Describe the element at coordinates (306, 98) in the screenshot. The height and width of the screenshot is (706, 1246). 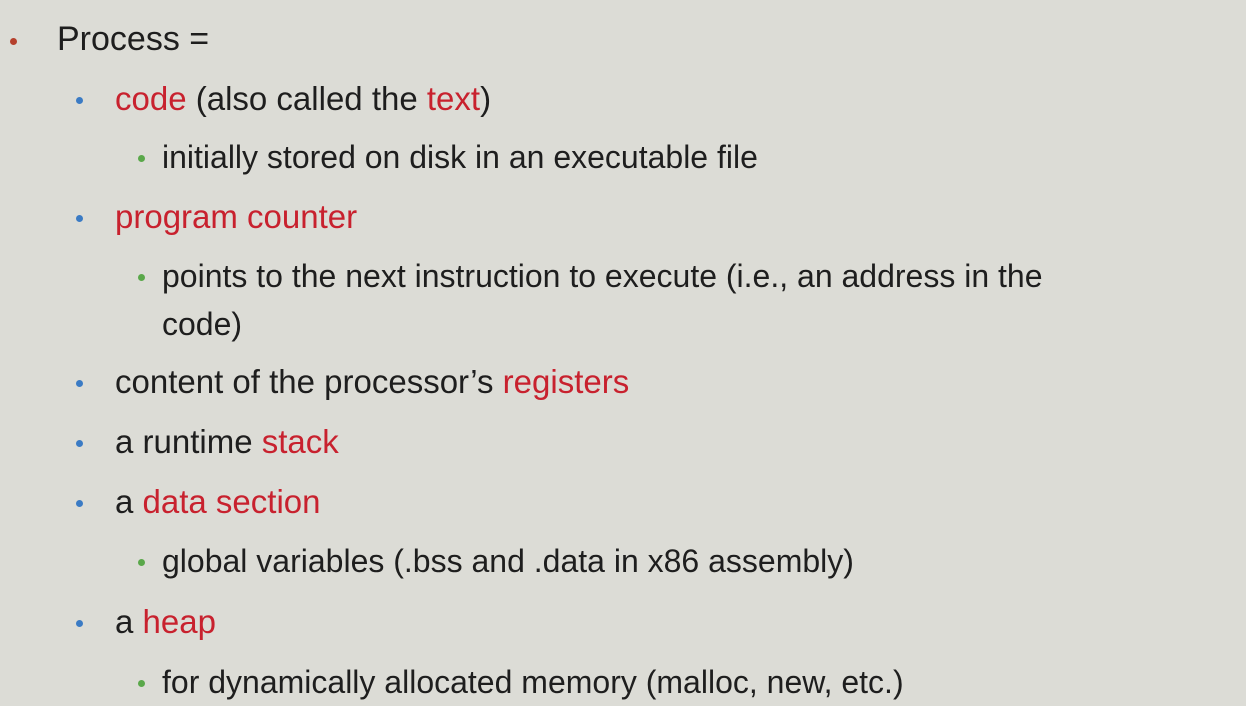
I see `item-code-text: (also called the` at that location.